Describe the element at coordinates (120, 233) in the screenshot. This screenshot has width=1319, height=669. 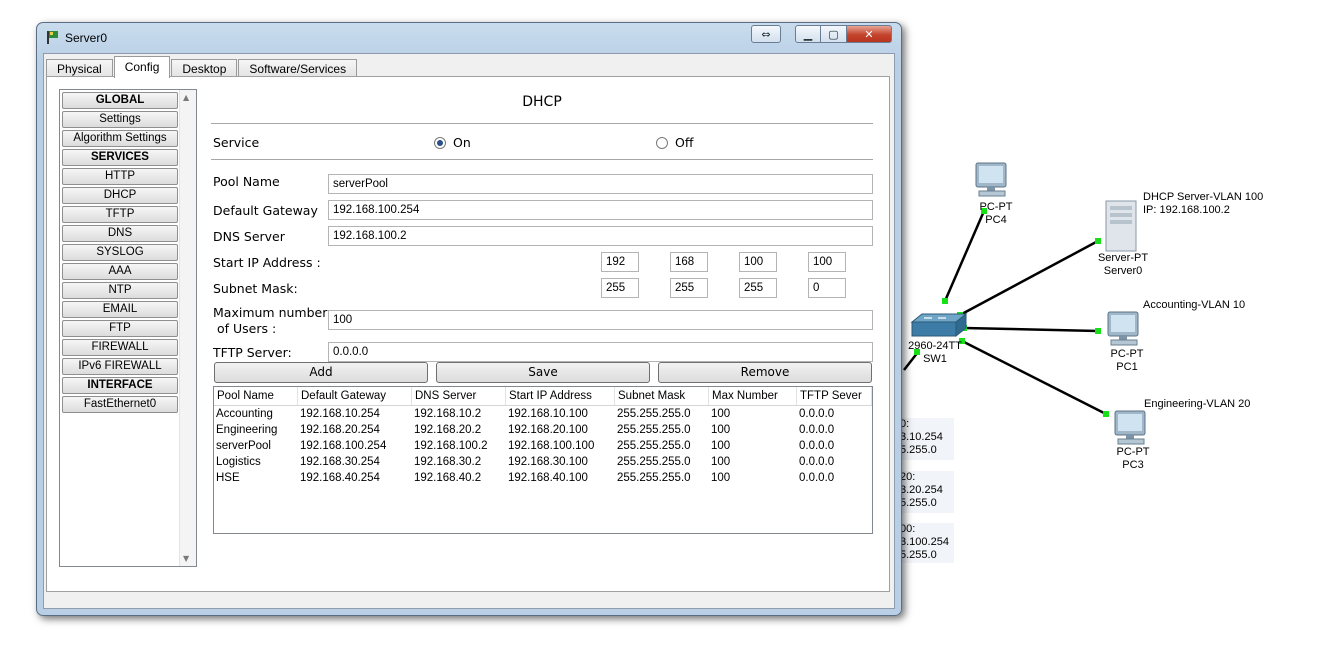
I see `sidebar-item-dns: DNS` at that location.